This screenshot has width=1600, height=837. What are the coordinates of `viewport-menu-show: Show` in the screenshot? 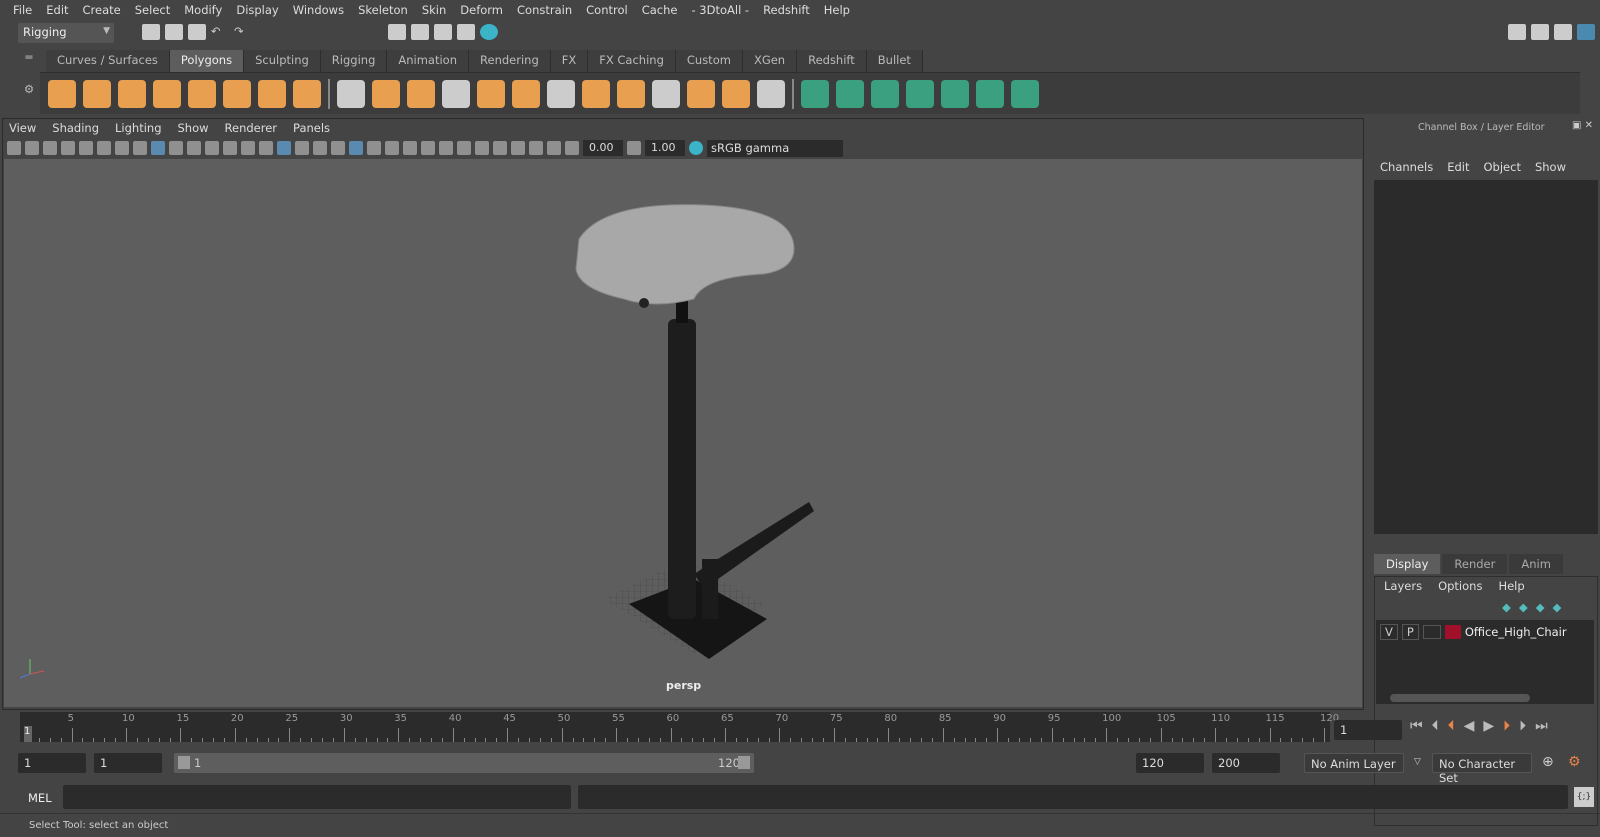 It's located at (193, 128).